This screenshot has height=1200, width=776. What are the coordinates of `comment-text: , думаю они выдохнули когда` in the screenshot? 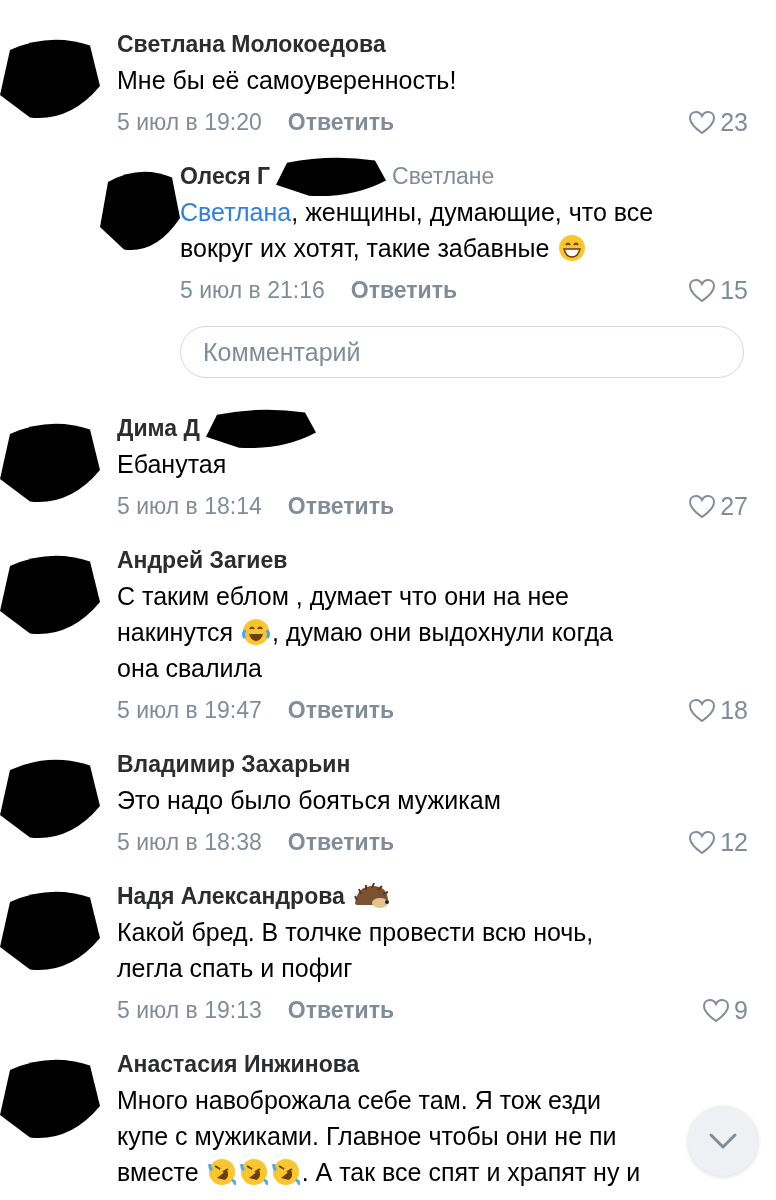 It's located at (442, 632).